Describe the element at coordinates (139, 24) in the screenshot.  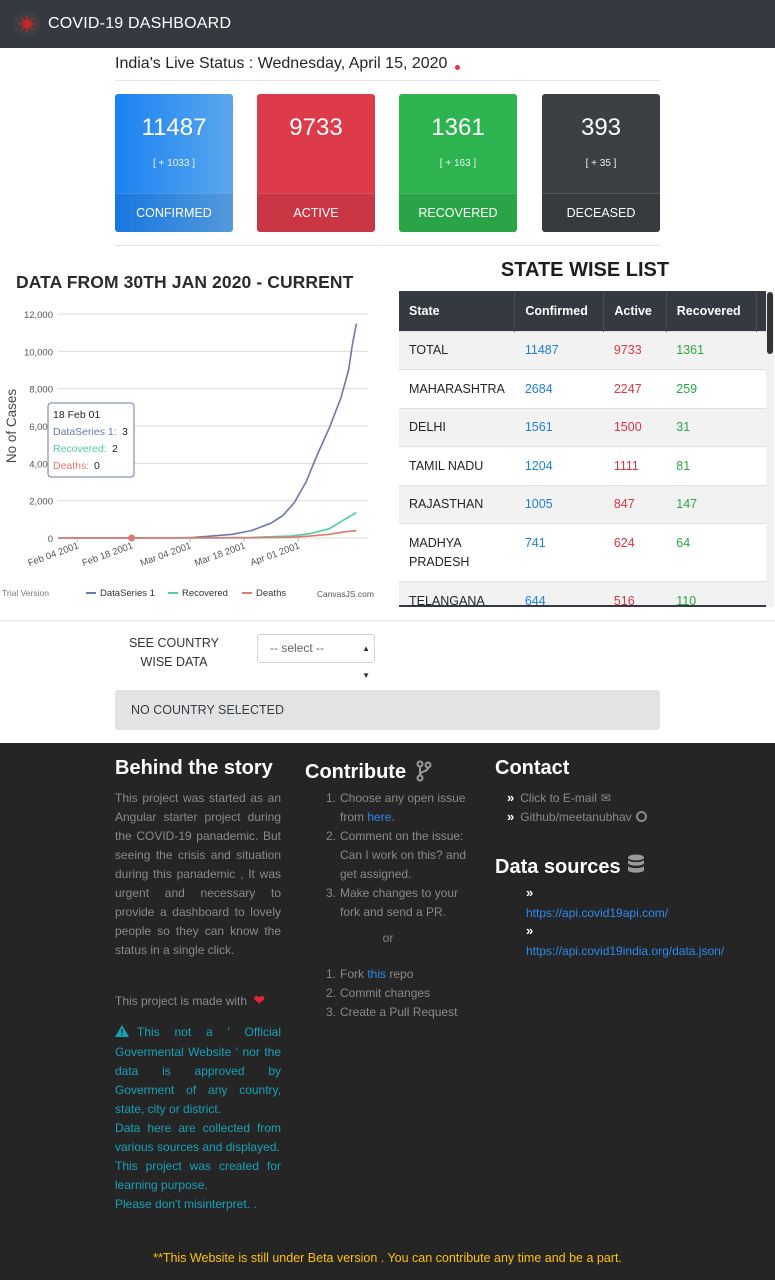
I see `brand-title: COVID-19 DASHBOARD` at that location.